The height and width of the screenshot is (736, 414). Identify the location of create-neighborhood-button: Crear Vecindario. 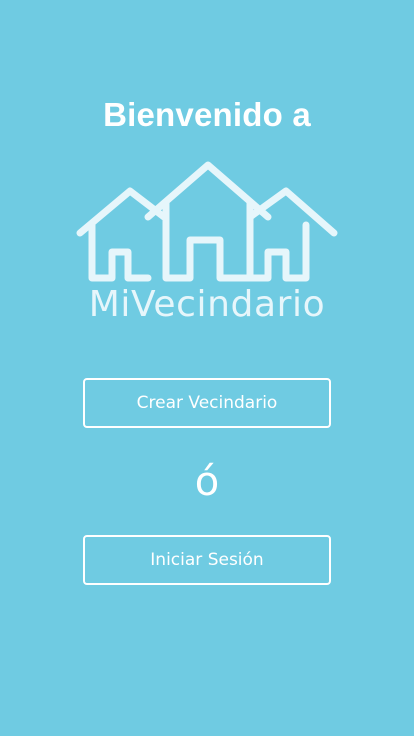
(207, 403).